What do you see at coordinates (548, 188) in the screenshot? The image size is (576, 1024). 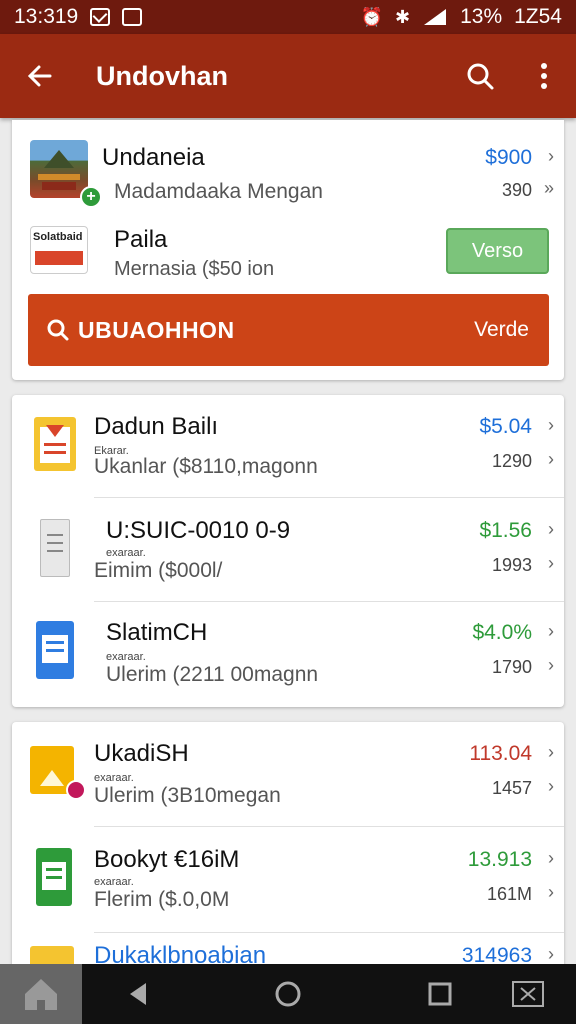 I see `double-chevron-icon: »` at bounding box center [548, 188].